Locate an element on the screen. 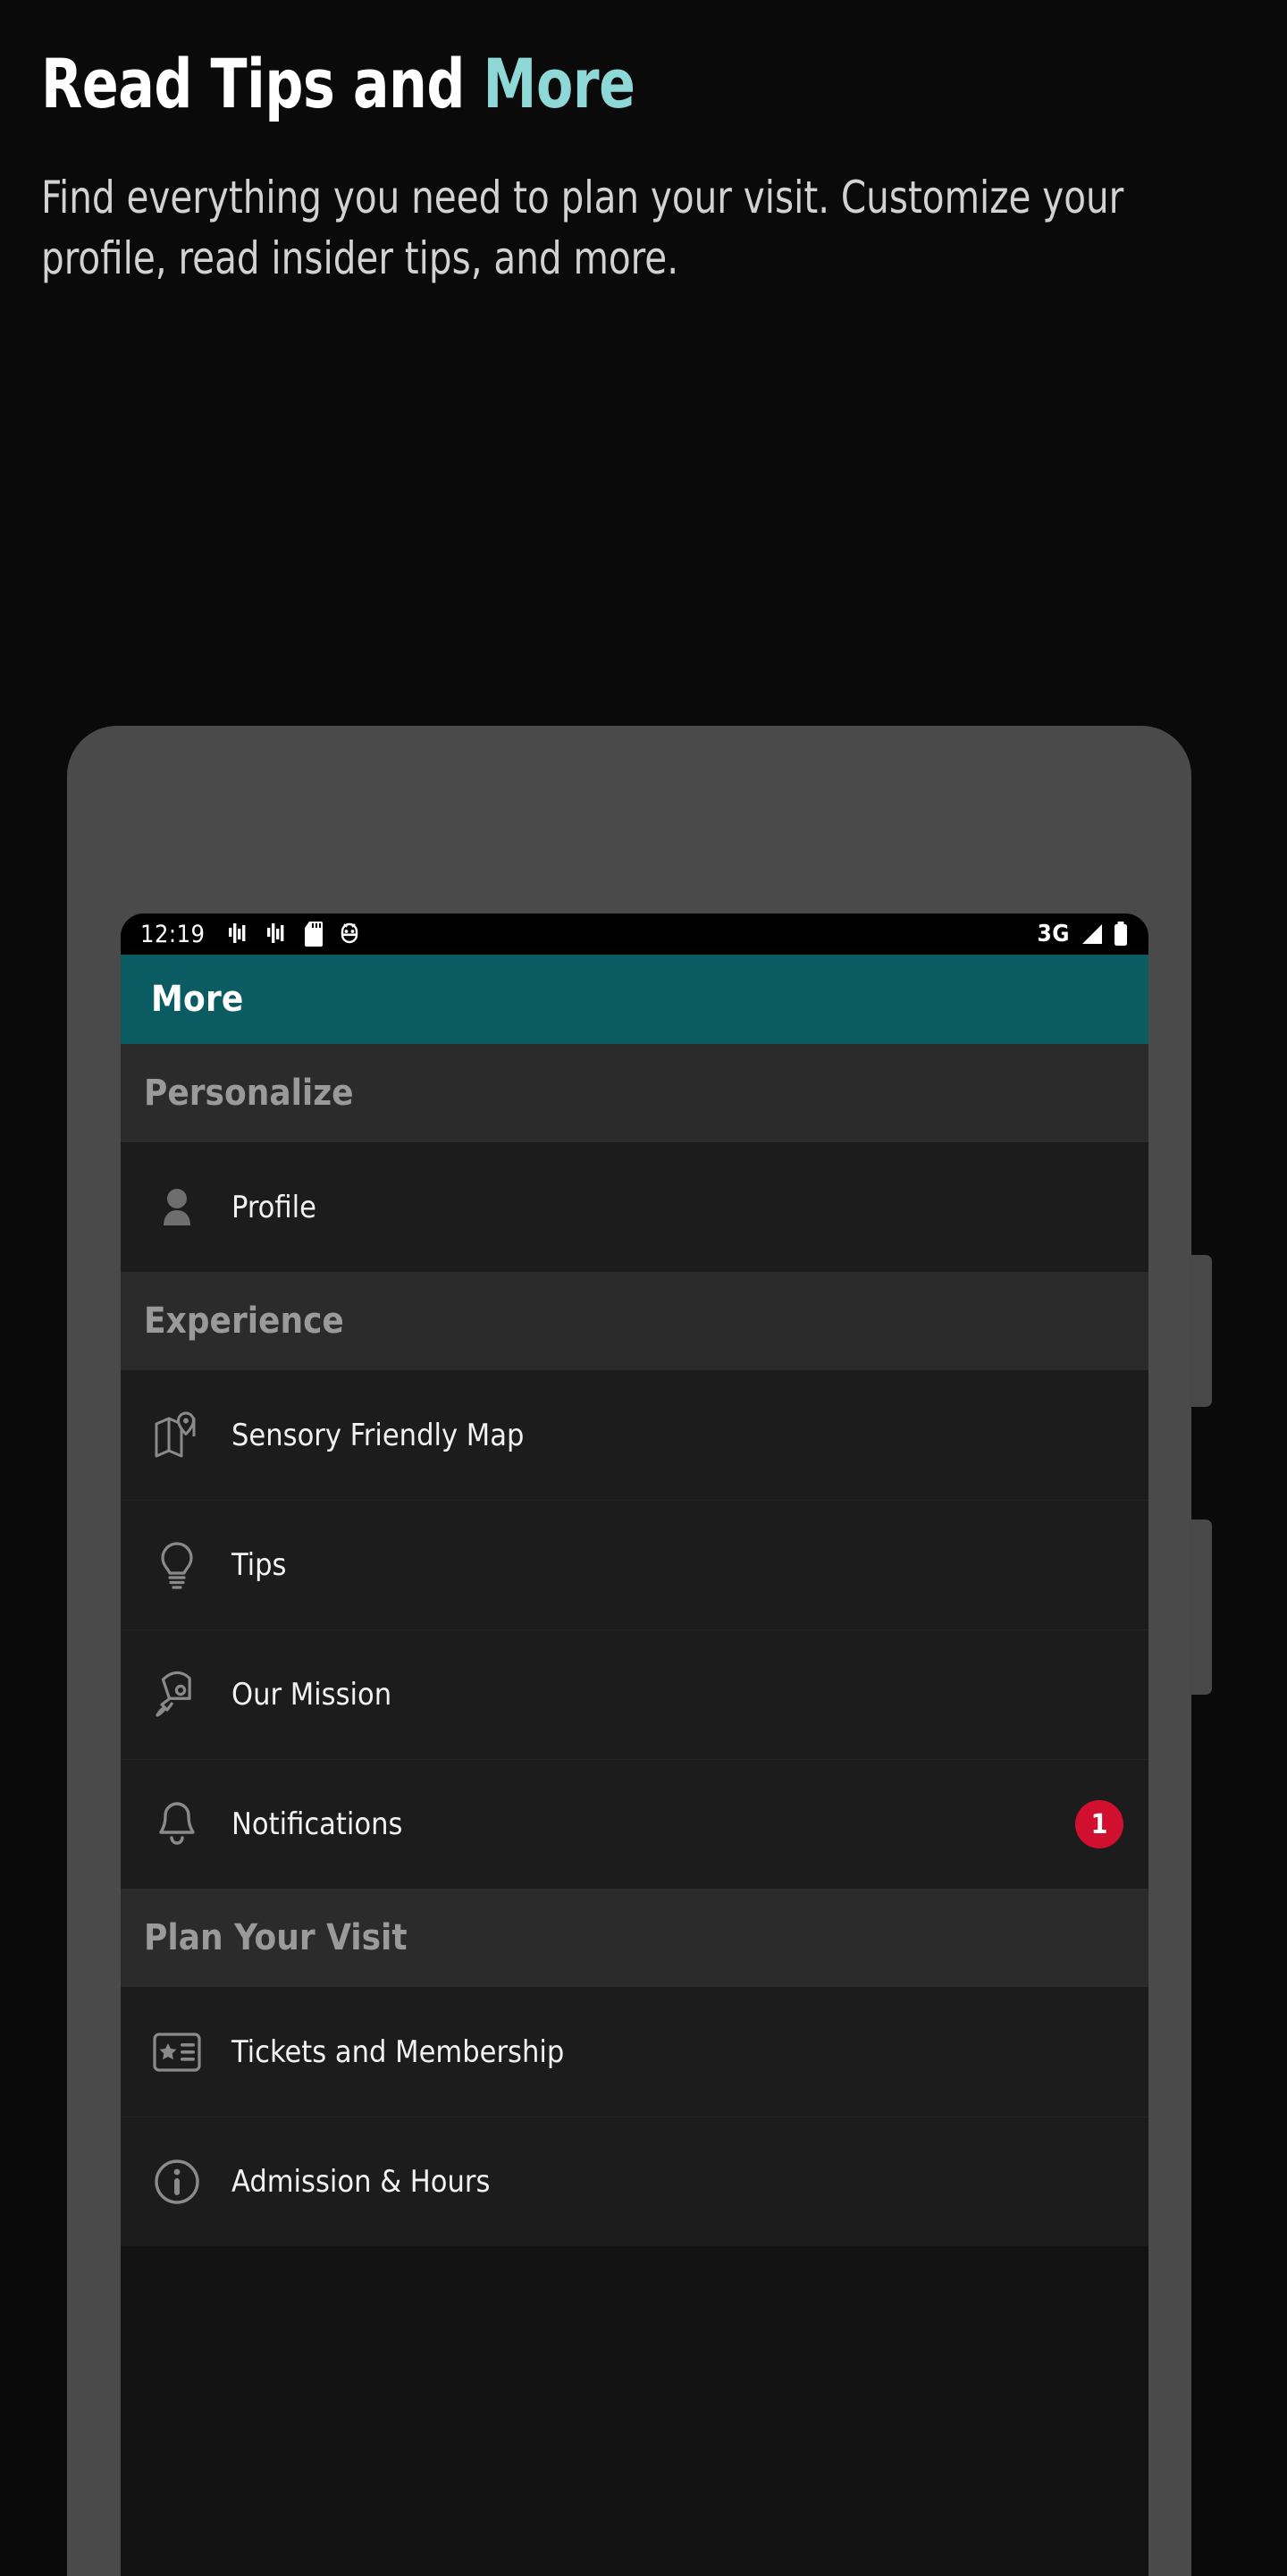 This screenshot has height=2576, width=1287. list-item-label: Profile is located at coordinates (273, 1207).